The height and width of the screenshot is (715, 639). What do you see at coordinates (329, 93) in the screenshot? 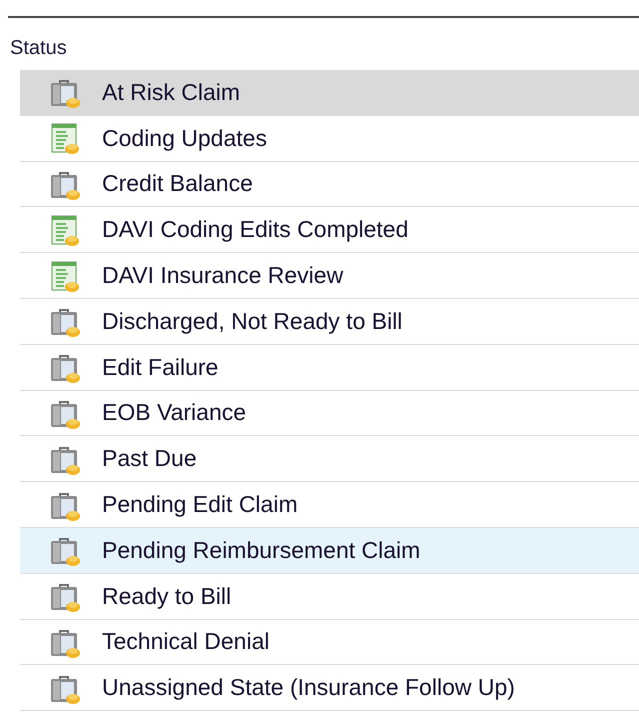
I see `status-row: At Risk Claim` at bounding box center [329, 93].